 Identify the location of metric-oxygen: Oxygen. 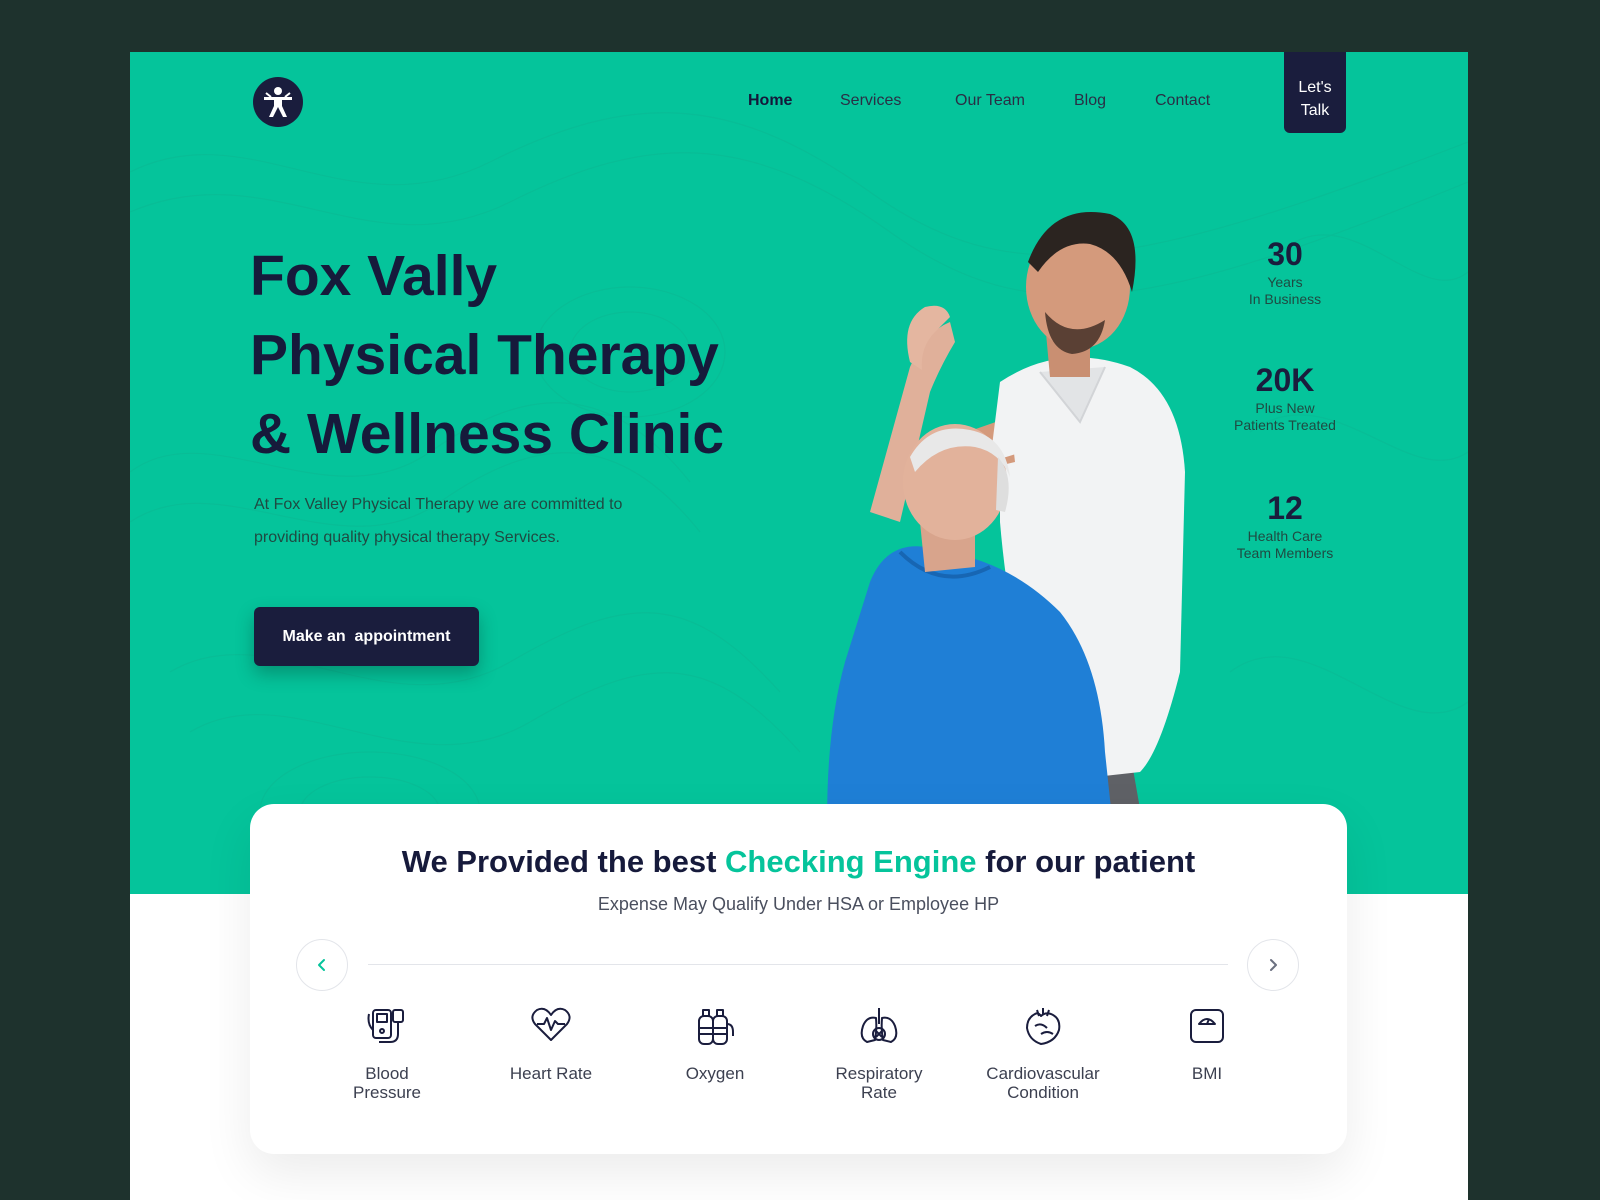
(715, 1043).